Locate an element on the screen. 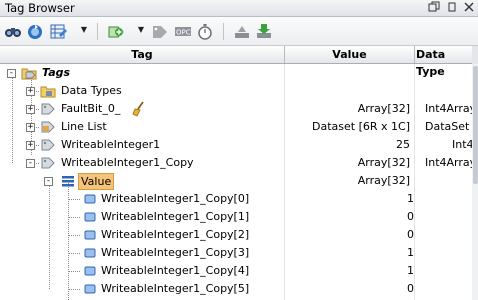 The image size is (478, 300). dataset-tag-icon is located at coordinates (48, 127).